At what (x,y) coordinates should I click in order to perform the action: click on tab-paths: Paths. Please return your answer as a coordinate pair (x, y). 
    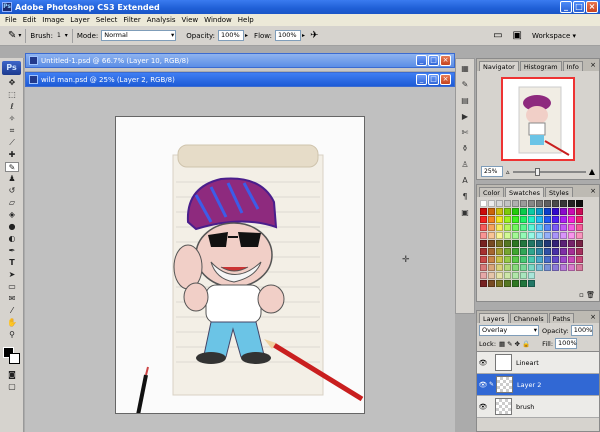
    Looking at the image, I should click on (561, 318).